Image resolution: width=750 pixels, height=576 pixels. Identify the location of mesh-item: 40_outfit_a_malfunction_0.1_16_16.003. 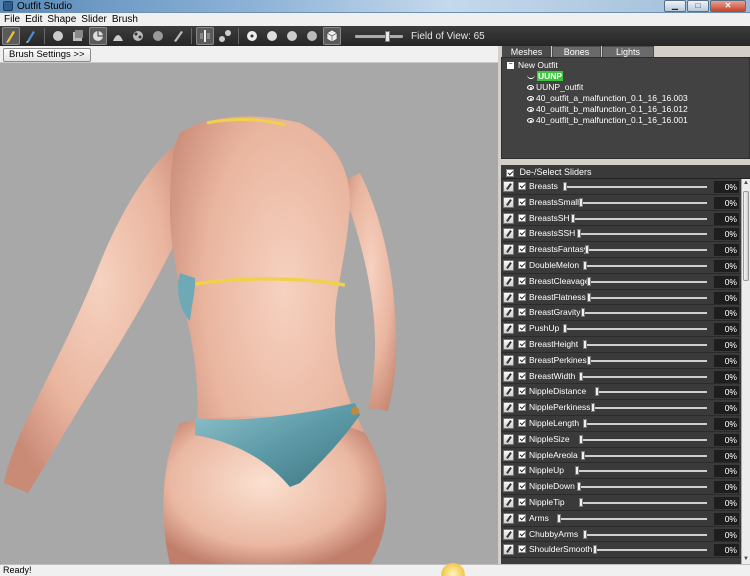
(607, 98).